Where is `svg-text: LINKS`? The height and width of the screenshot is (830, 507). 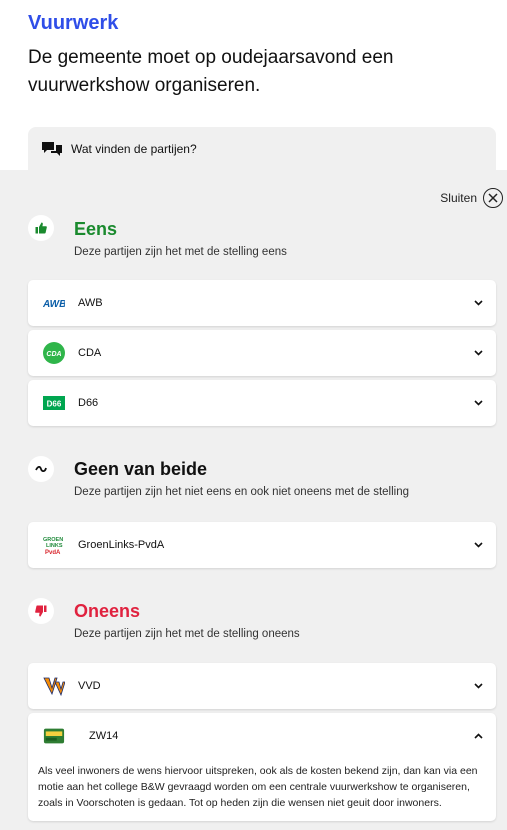 svg-text: LINKS is located at coordinates (54, 546).